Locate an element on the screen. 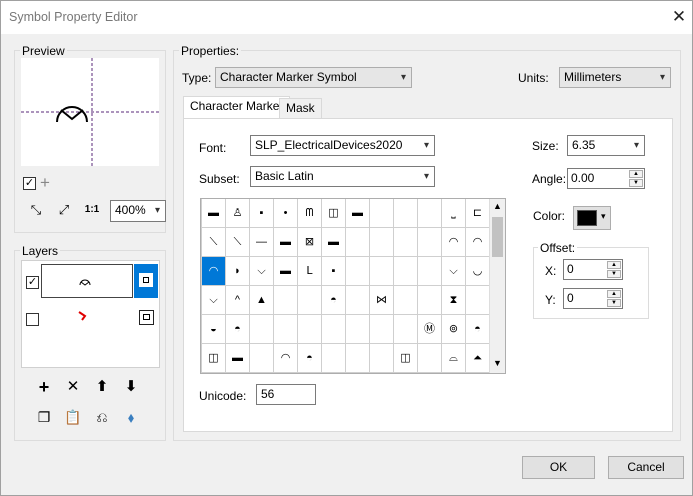 The height and width of the screenshot is (496, 693). glyph-grid-scrollbar: ▲ ▼ is located at coordinates (497, 286).